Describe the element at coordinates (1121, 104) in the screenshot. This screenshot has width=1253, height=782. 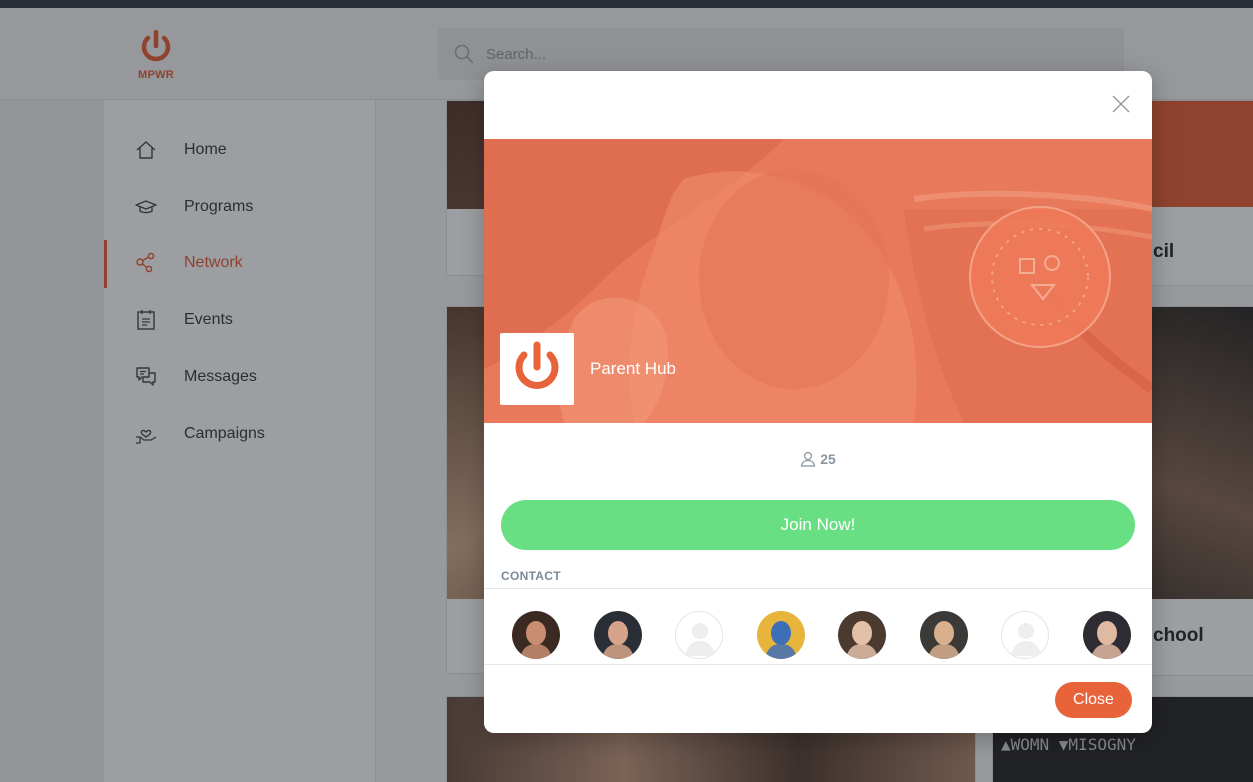
I see `close-icon` at that location.